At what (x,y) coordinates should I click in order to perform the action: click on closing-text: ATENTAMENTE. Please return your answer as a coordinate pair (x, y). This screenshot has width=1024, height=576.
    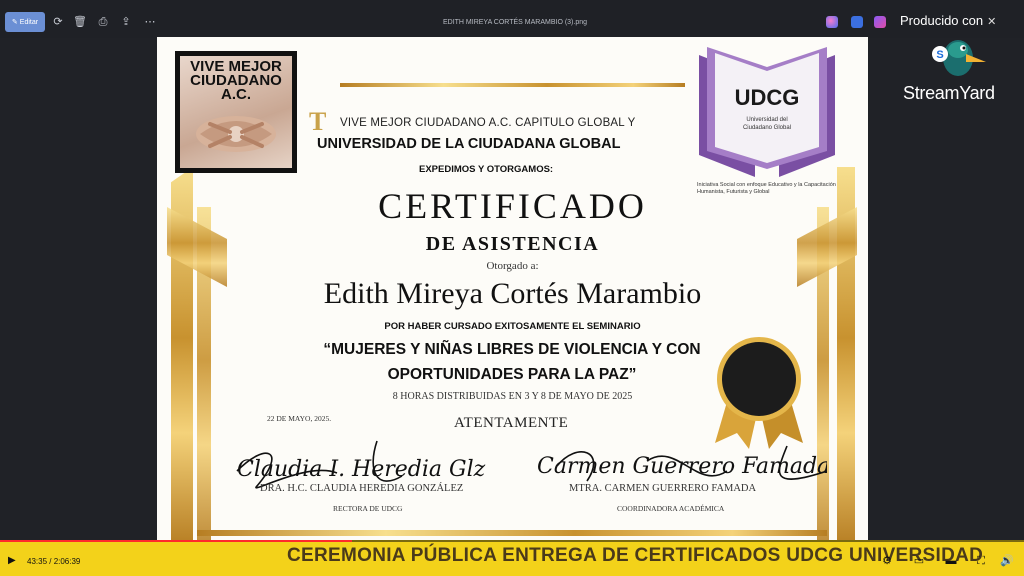
    Looking at the image, I should click on (511, 423).